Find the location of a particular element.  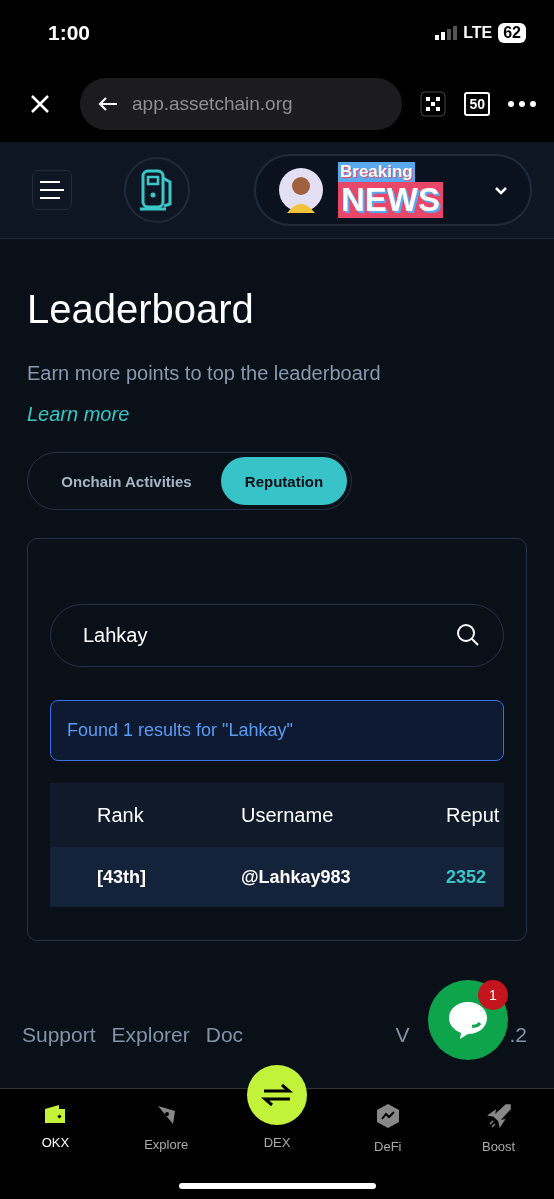

battery-level: 62 is located at coordinates (512, 33).